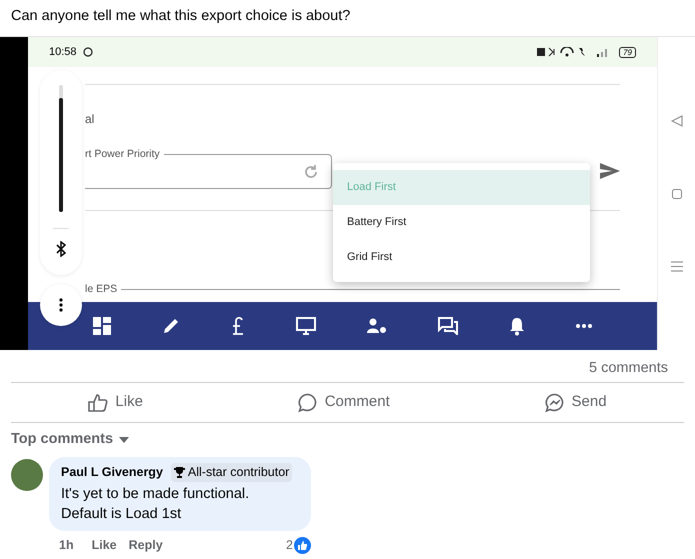 The height and width of the screenshot is (559, 695). Describe the element at coordinates (676, 121) in the screenshot. I see `back-icon` at that location.